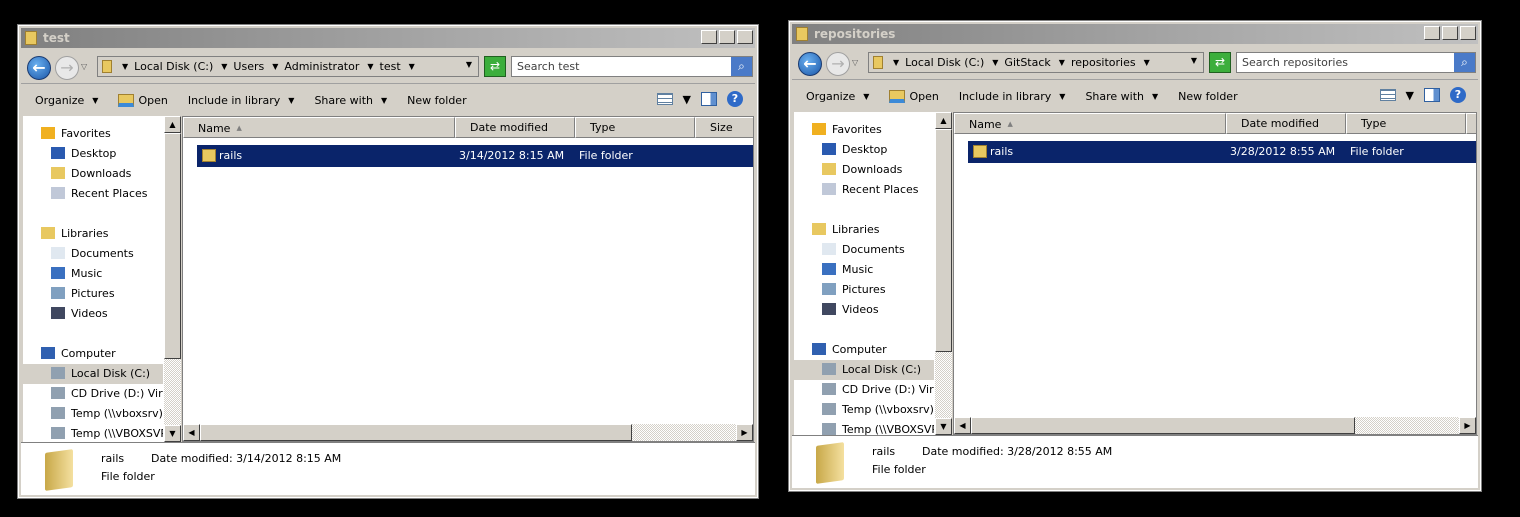  Describe the element at coordinates (390, 66) in the screenshot. I see `breadcrumb-item: test` at that location.